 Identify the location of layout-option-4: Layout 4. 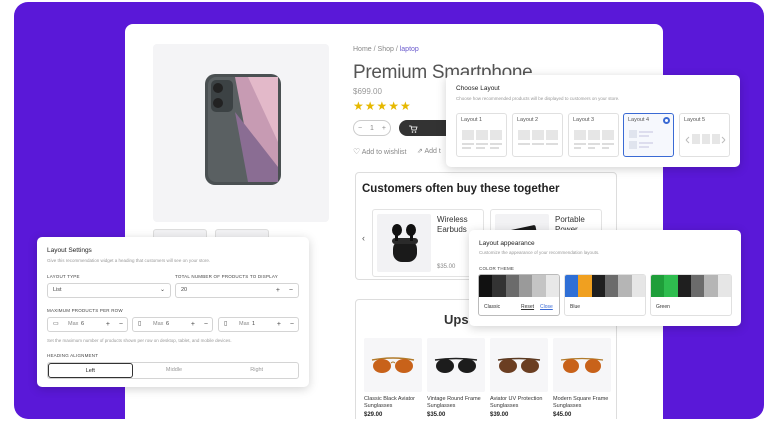
(648, 135).